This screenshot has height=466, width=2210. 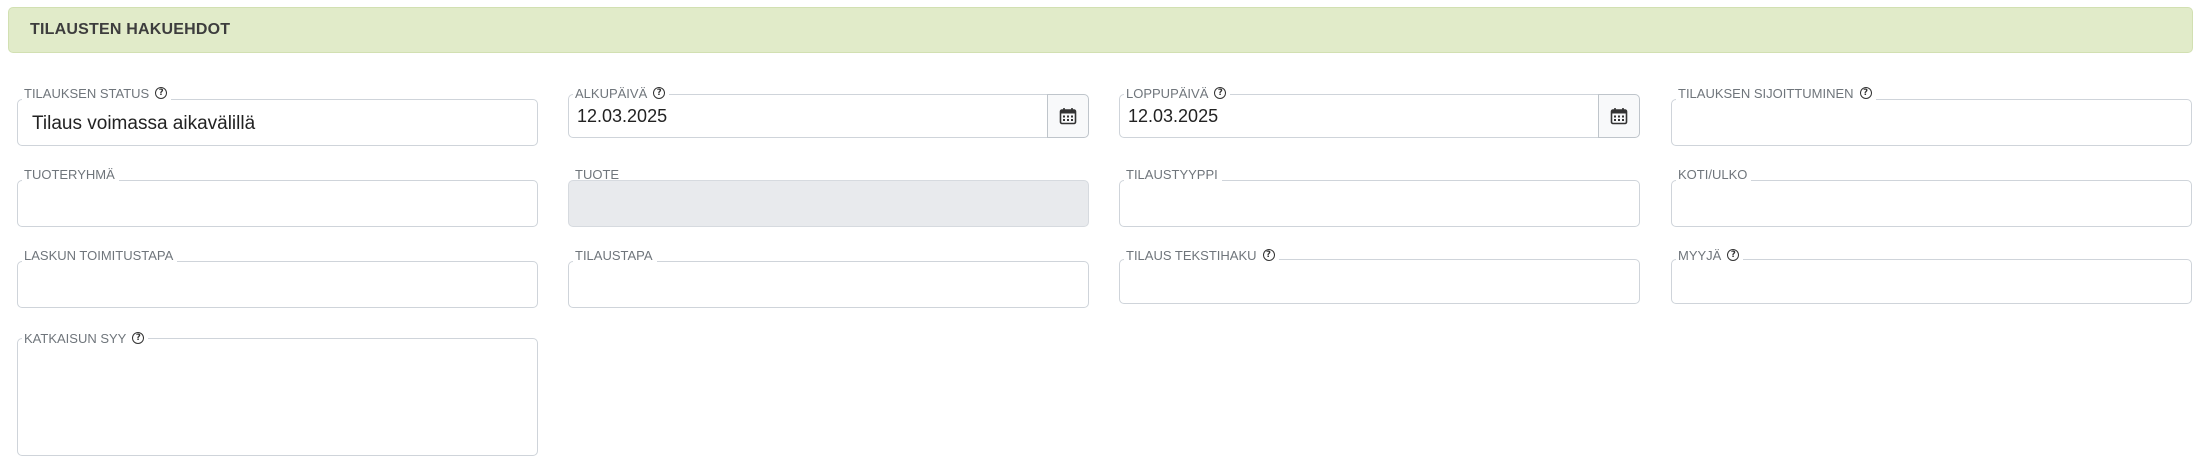 What do you see at coordinates (75, 338) in the screenshot?
I see `termination-reason-label: KATKAISUN SYY` at bounding box center [75, 338].